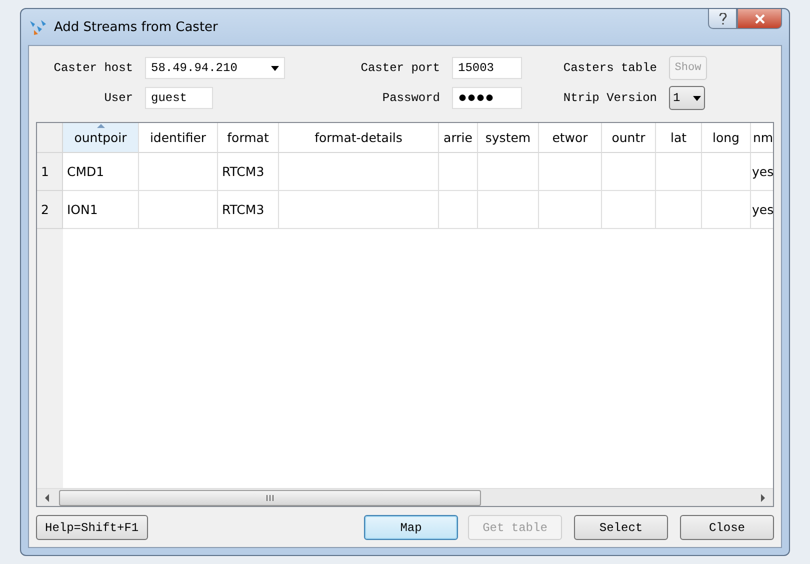 The image size is (810, 564). I want to click on column-header: ountr, so click(629, 138).